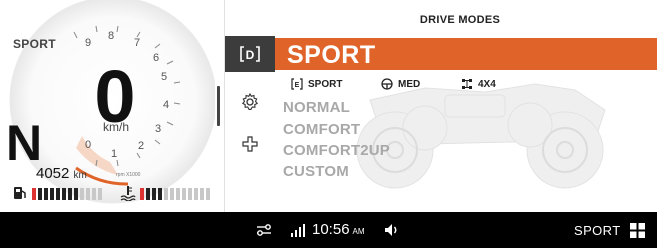 Image resolution: width=657 pixels, height=248 pixels. What do you see at coordinates (331, 229) in the screenshot?
I see `clock-time: 10:56` at bounding box center [331, 229].